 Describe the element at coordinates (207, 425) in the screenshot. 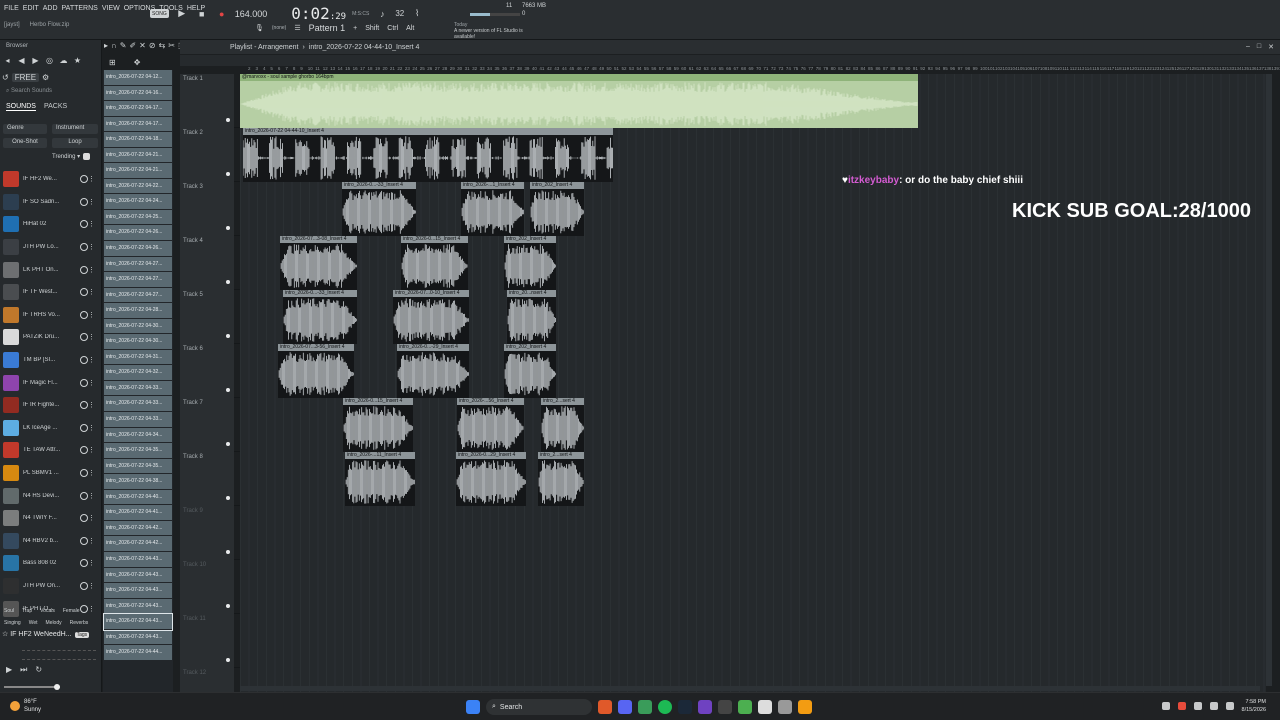

I see `track-header: Track 7` at that location.